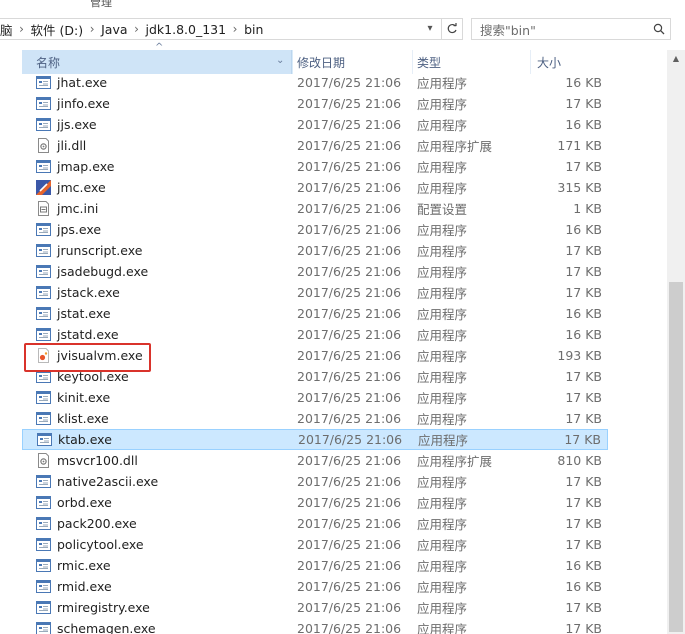 The width and height of the screenshot is (685, 634). Describe the element at coordinates (315, 82) in the screenshot. I see `file-row: jhat.exe 2017/6/25 21:06 应用程序 16 KB` at that location.